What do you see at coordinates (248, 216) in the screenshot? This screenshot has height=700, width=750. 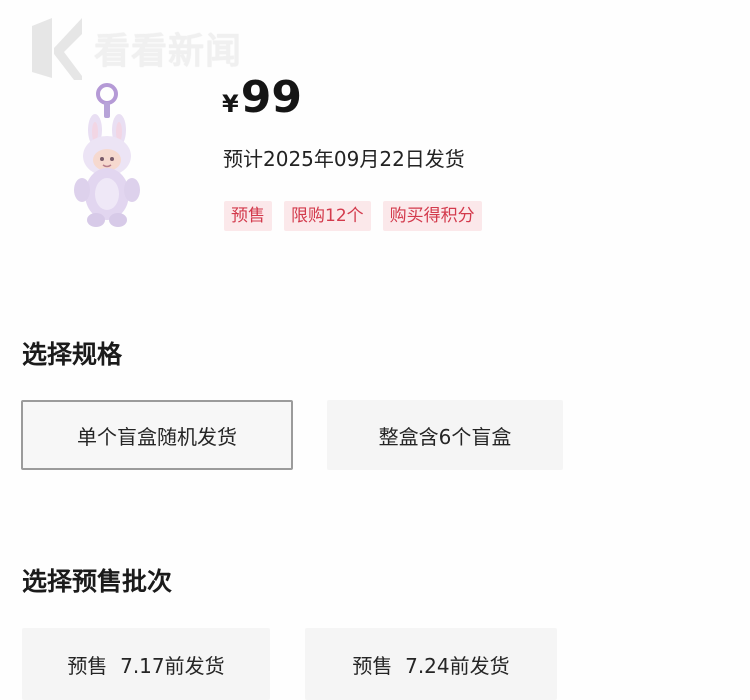 I see `tag-presale: 预售` at bounding box center [248, 216].